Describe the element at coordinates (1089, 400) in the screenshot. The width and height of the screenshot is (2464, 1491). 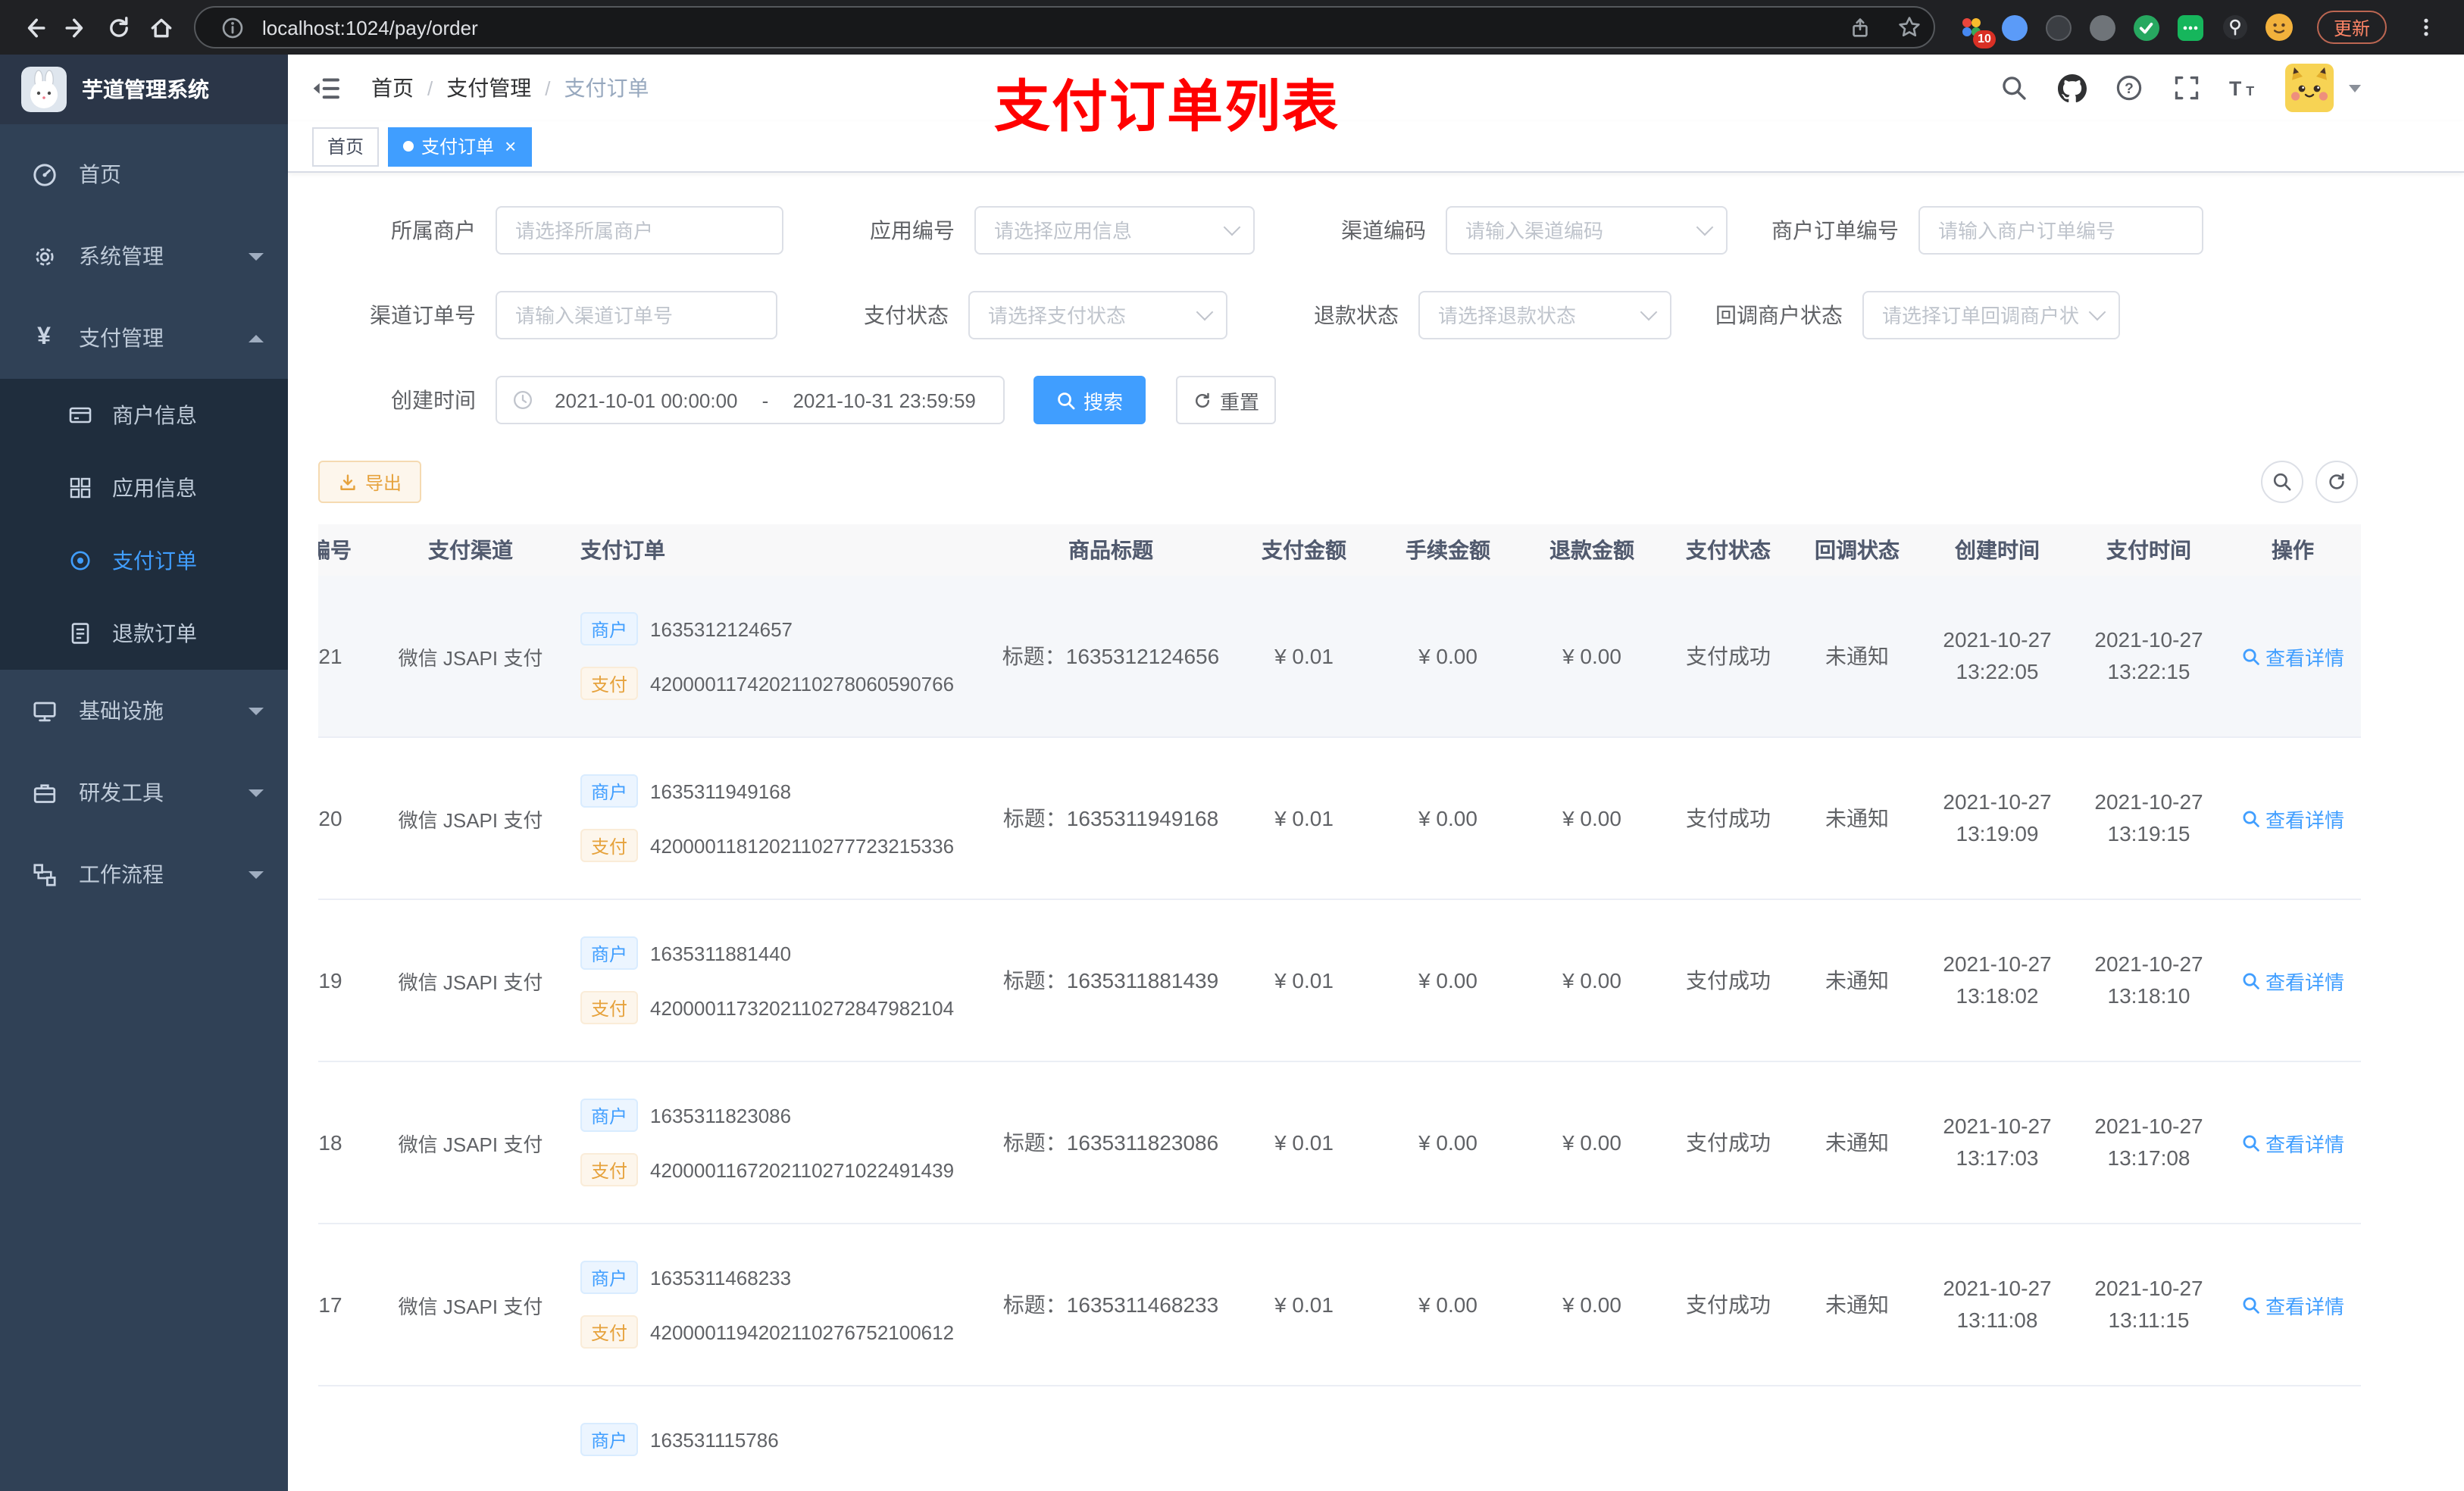
I see `search-button: 搜索` at that location.